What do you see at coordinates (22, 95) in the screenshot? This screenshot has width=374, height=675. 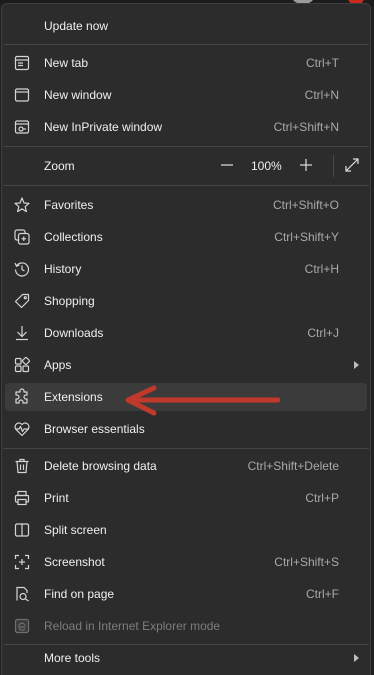 I see `window-icon` at bounding box center [22, 95].